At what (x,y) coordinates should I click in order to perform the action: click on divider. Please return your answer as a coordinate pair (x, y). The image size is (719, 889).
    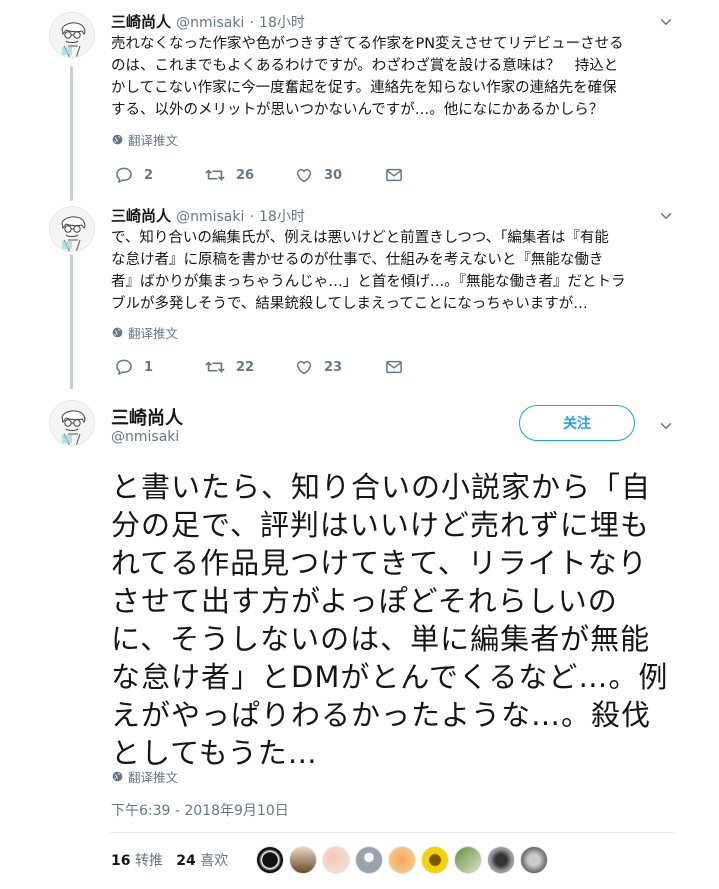
    Looking at the image, I should click on (392, 832).